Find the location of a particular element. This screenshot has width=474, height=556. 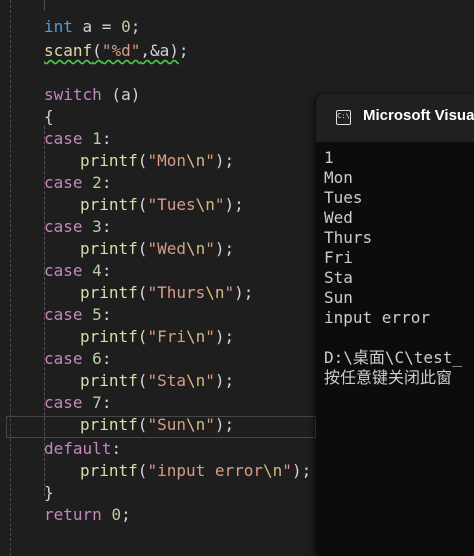

console-output-line: Fri is located at coordinates (338, 257).